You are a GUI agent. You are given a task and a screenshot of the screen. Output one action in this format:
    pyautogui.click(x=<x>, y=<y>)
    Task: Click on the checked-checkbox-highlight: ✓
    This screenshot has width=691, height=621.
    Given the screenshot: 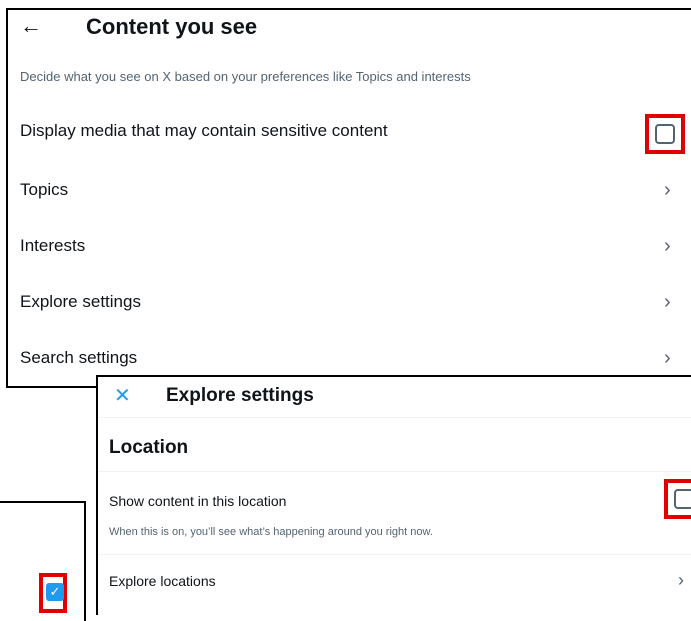 What is the action you would take?
    pyautogui.click(x=53, y=593)
    